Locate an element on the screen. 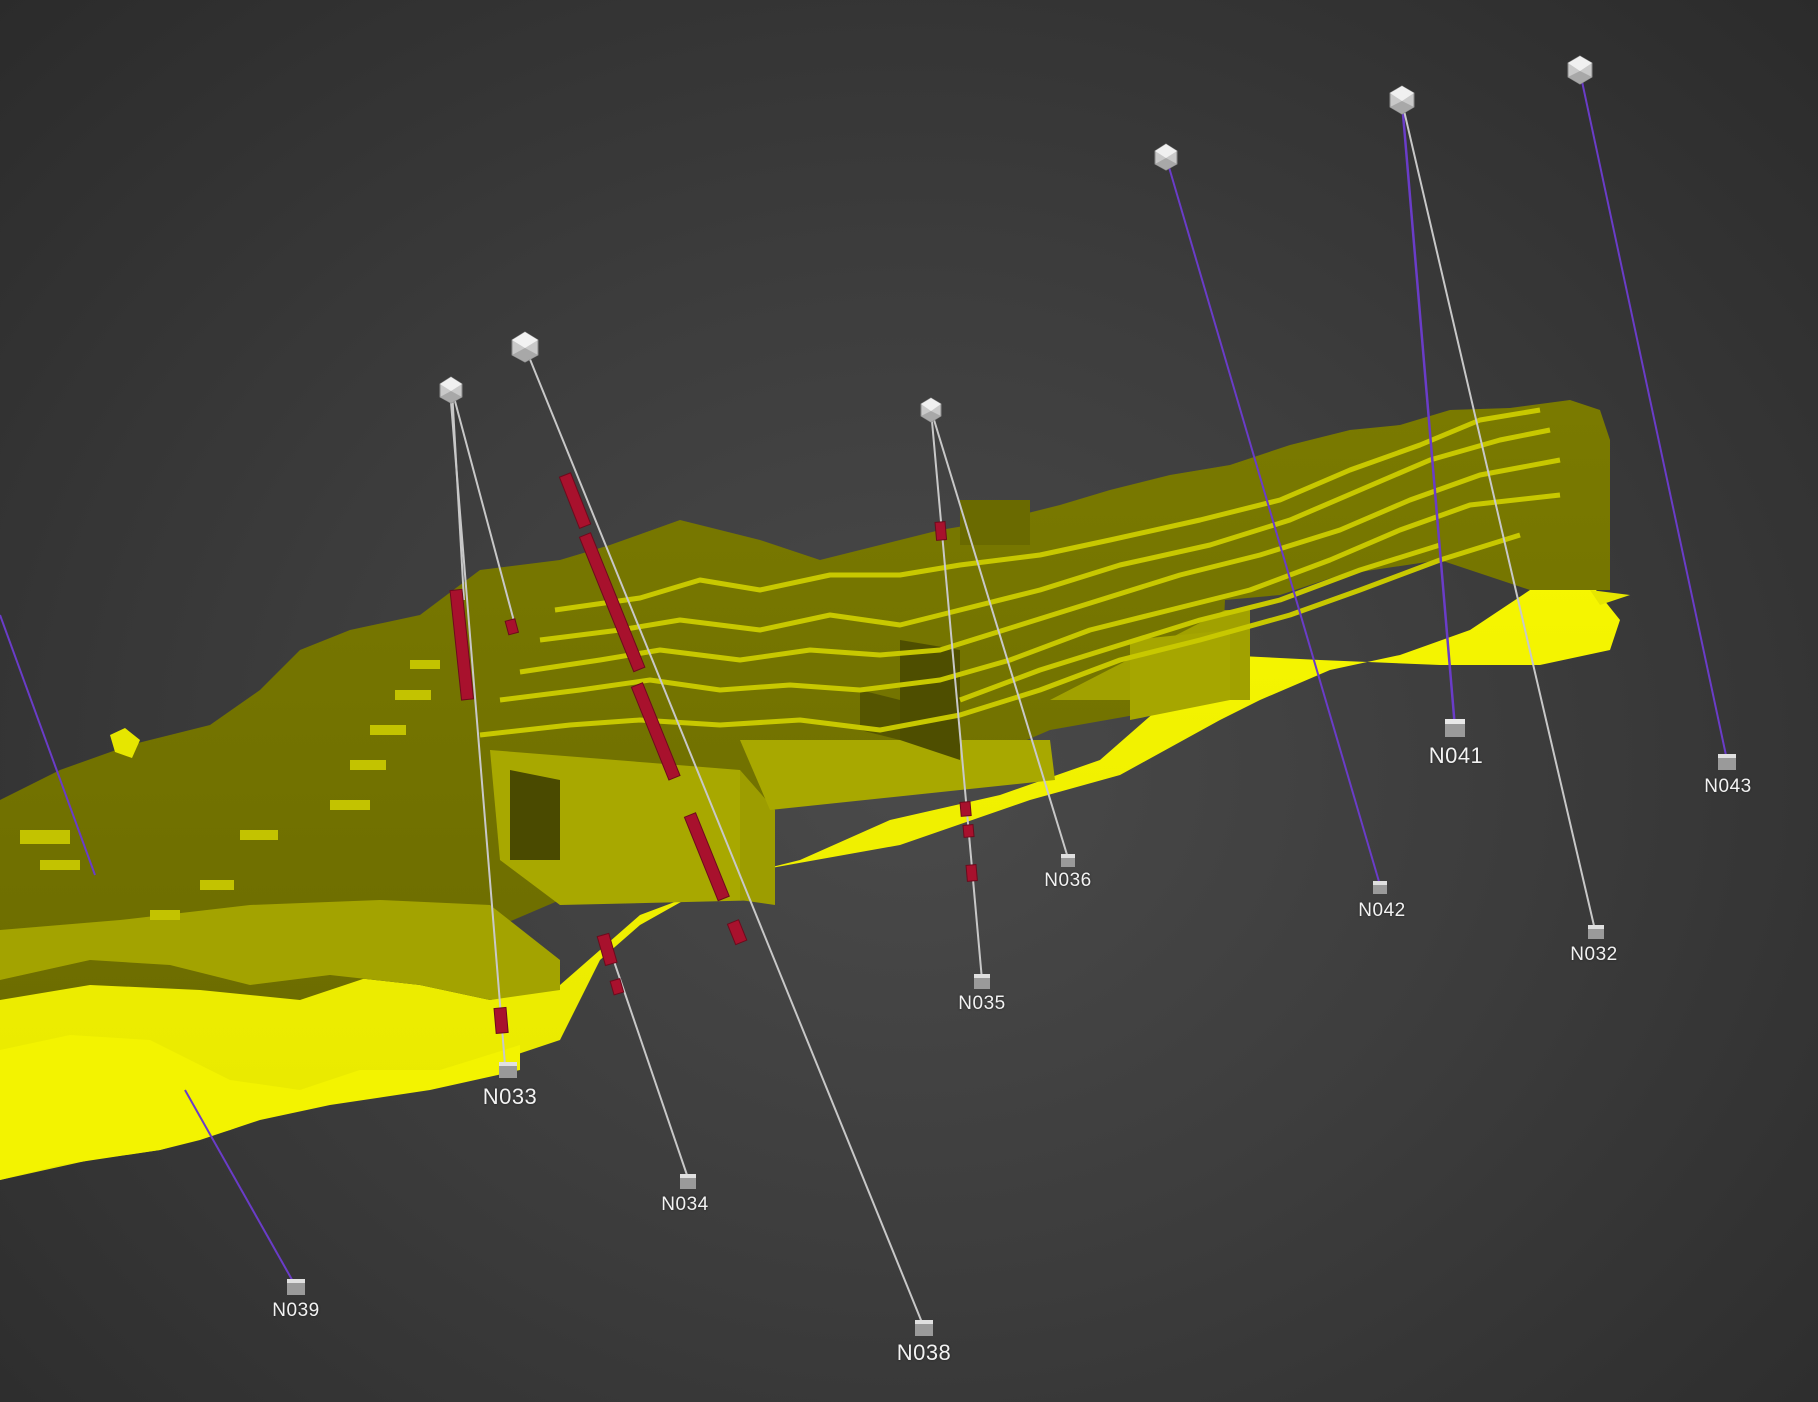  hole-label-N041: N041 is located at coordinates (1456, 756).